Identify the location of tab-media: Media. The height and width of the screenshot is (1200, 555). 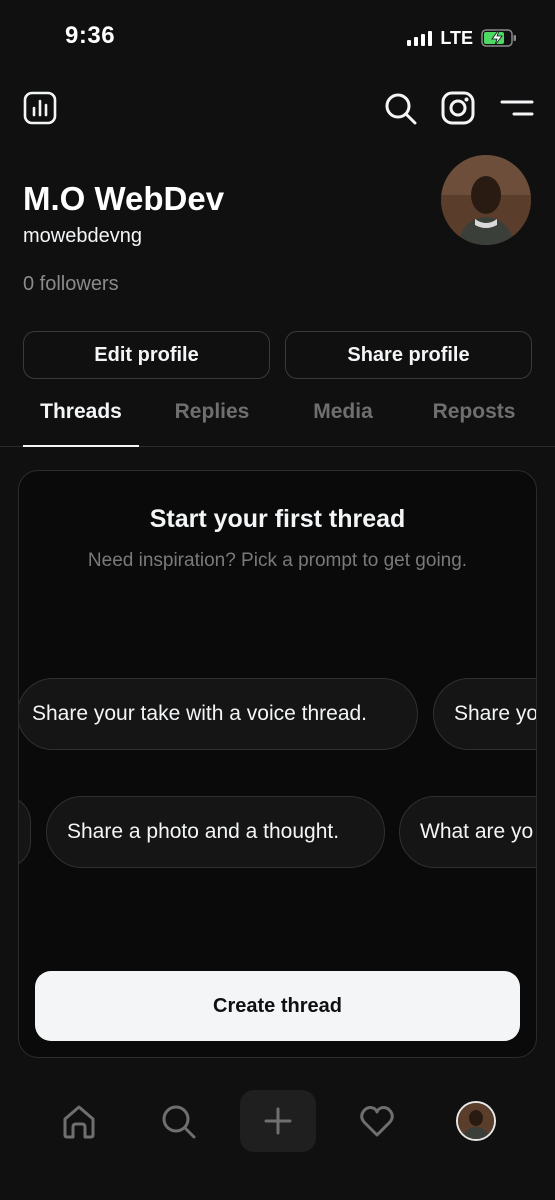
(343, 422).